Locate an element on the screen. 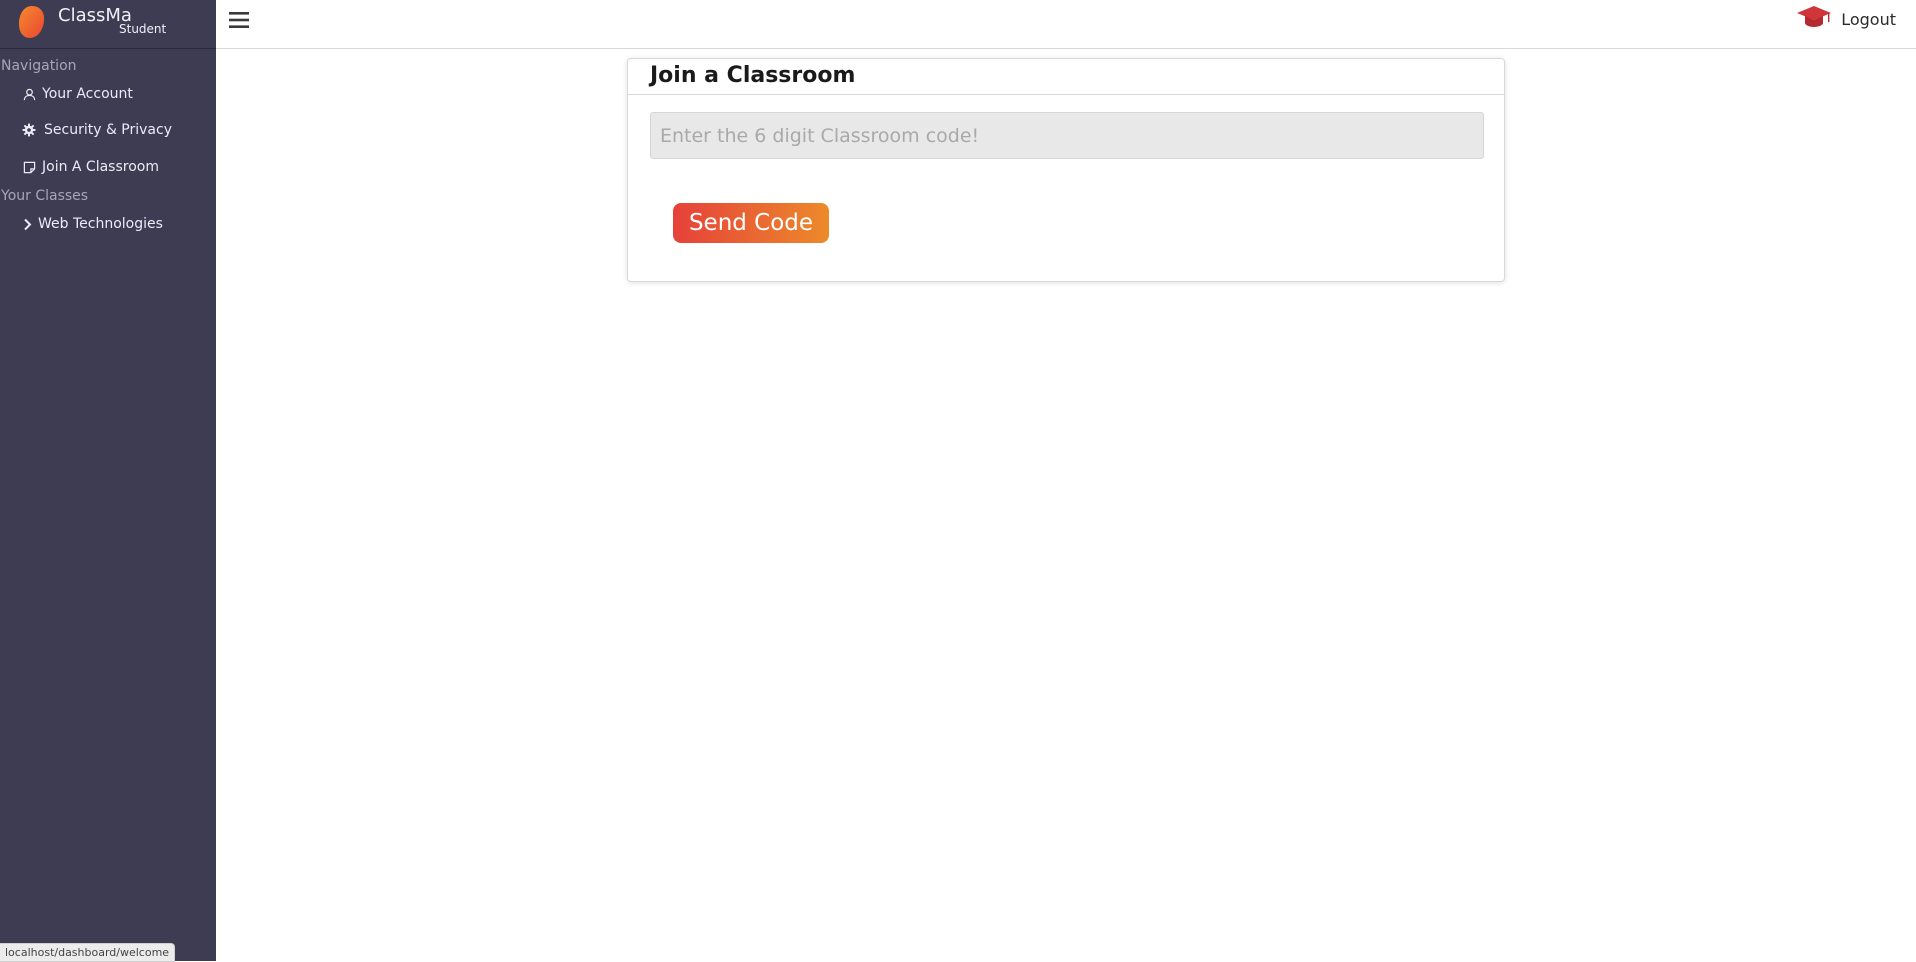 The height and width of the screenshot is (962, 1916). sidebar-item-label: Your Account is located at coordinates (87, 94).